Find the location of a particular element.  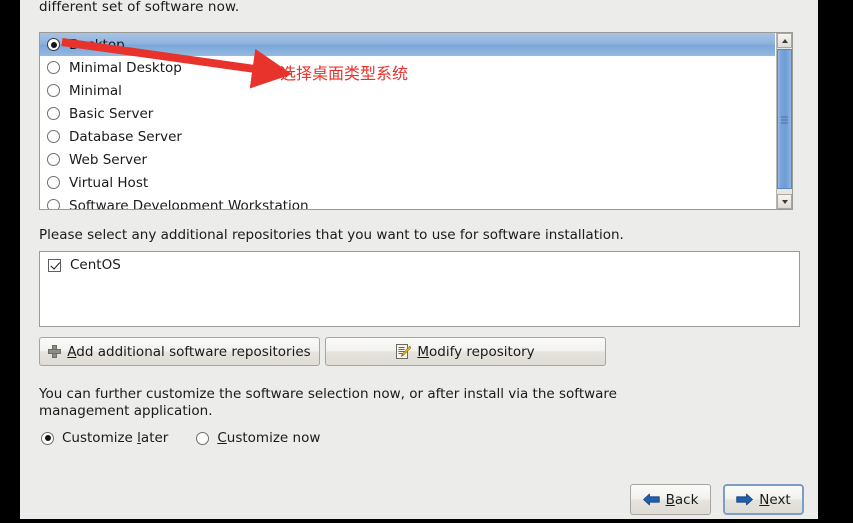

back-button-label: Back is located at coordinates (682, 500).